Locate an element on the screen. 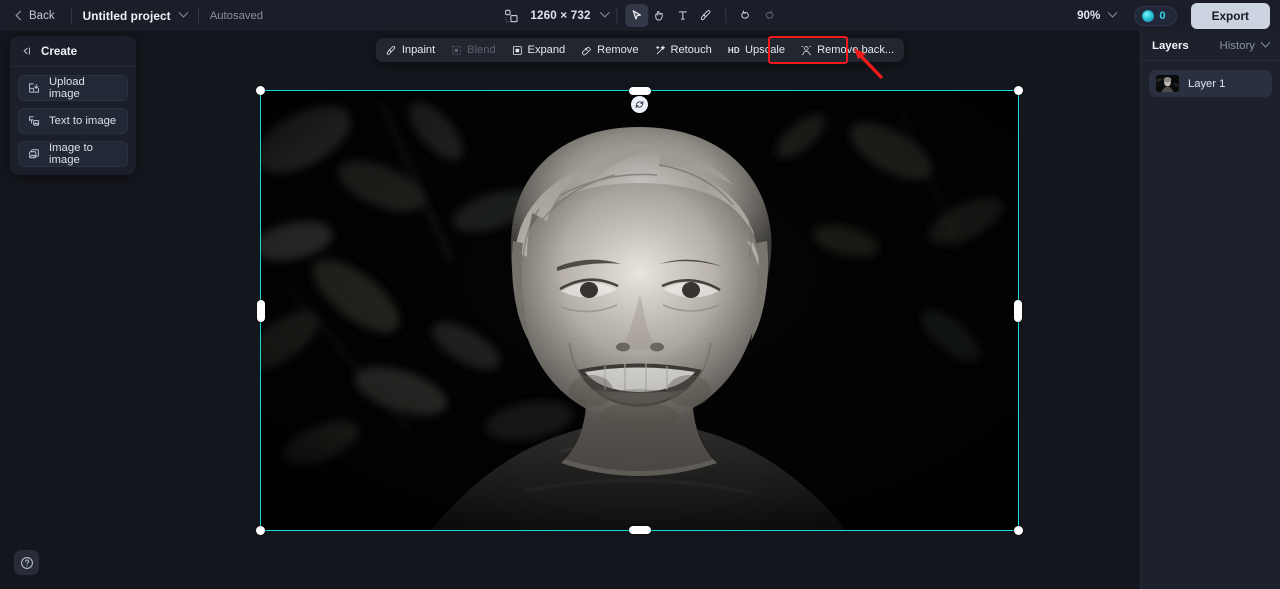  undo-button is located at coordinates (746, 15).